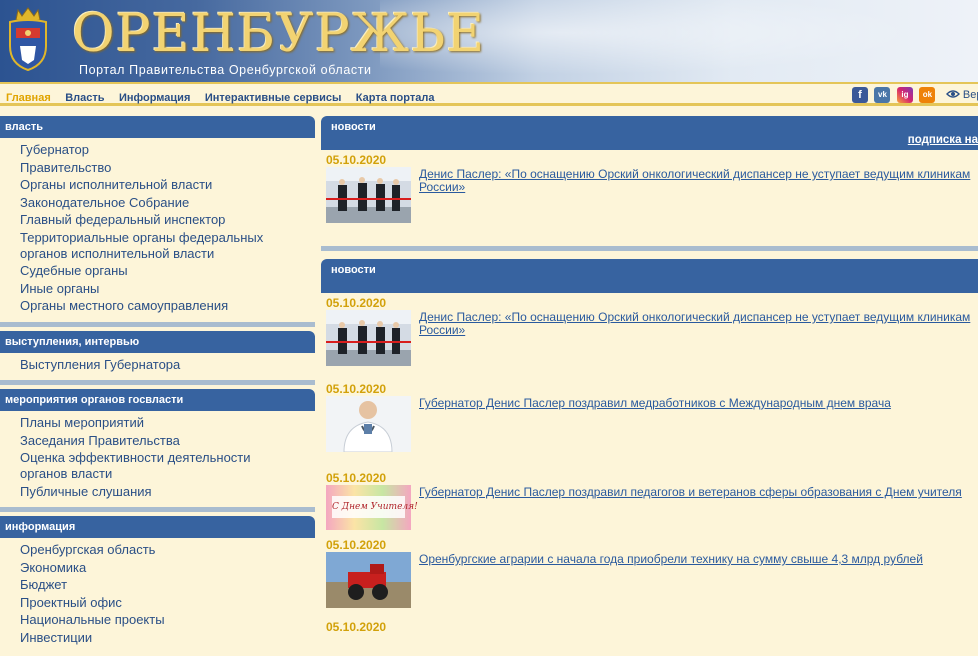 The width and height of the screenshot is (978, 656). Describe the element at coordinates (167, 220) in the screenshot. I see `sidebar-item-federal-inspector: Главный федеральный инспектор` at that location.